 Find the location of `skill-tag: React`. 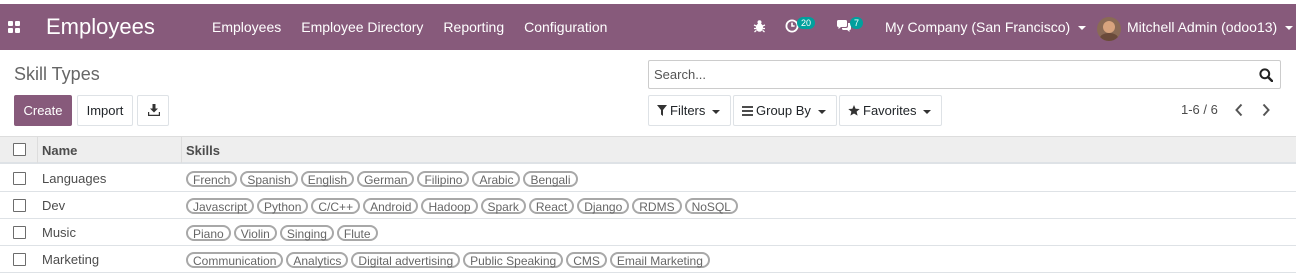

skill-tag: React is located at coordinates (551, 206).